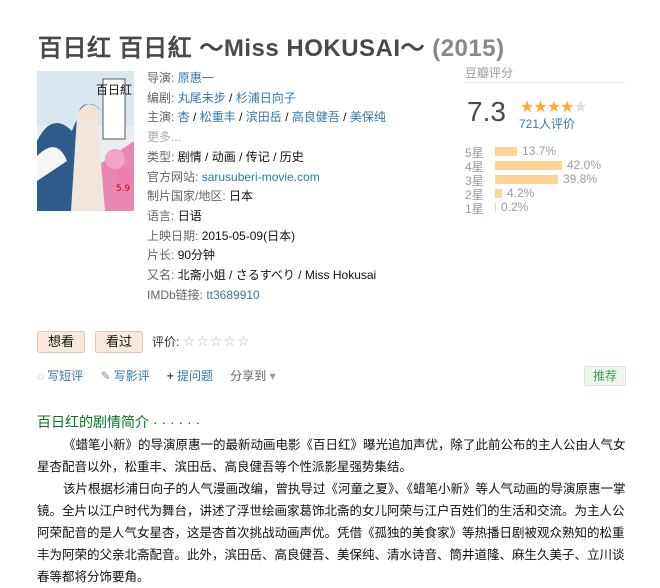 Image resolution: width=660 pixels, height=588 pixels. I want to click on movie-poster: 百日紅 5.9, so click(85, 141).